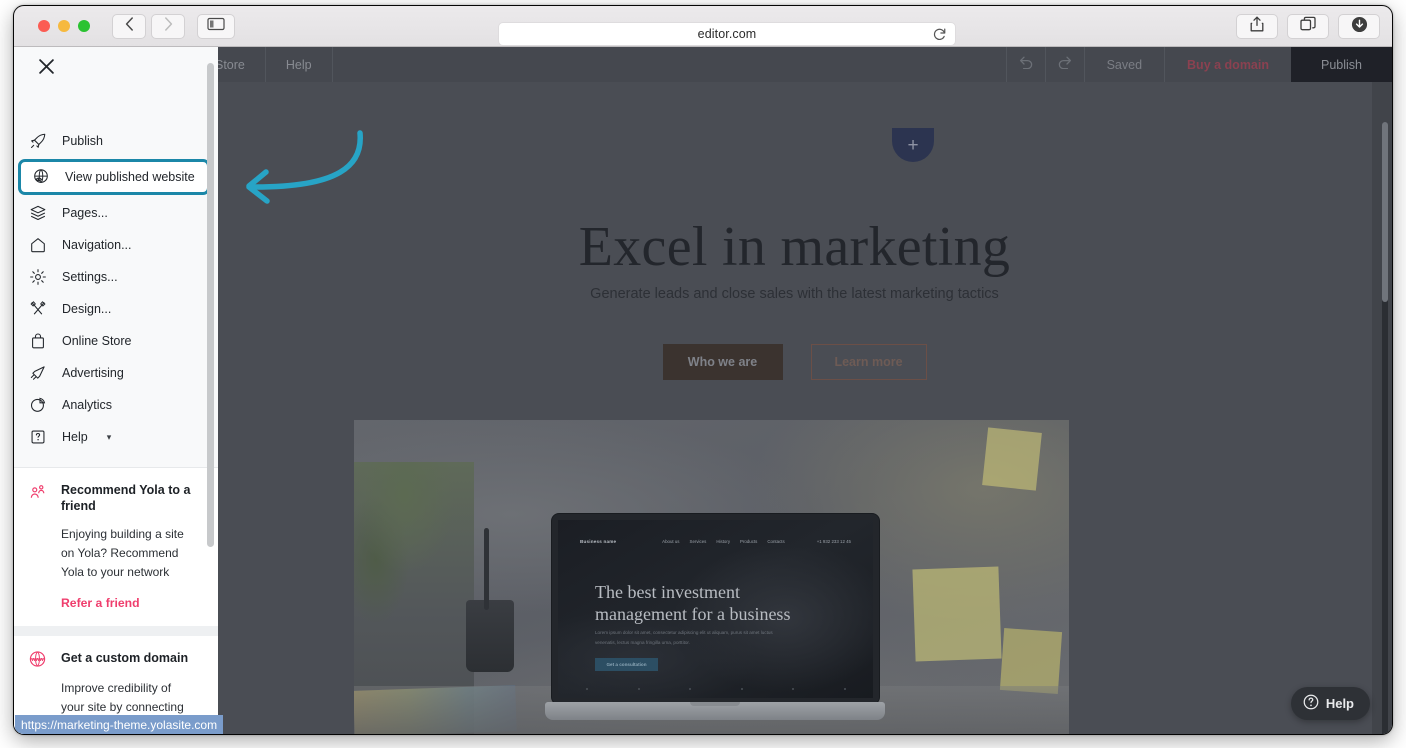  I want to click on close-icon, so click(46, 69).